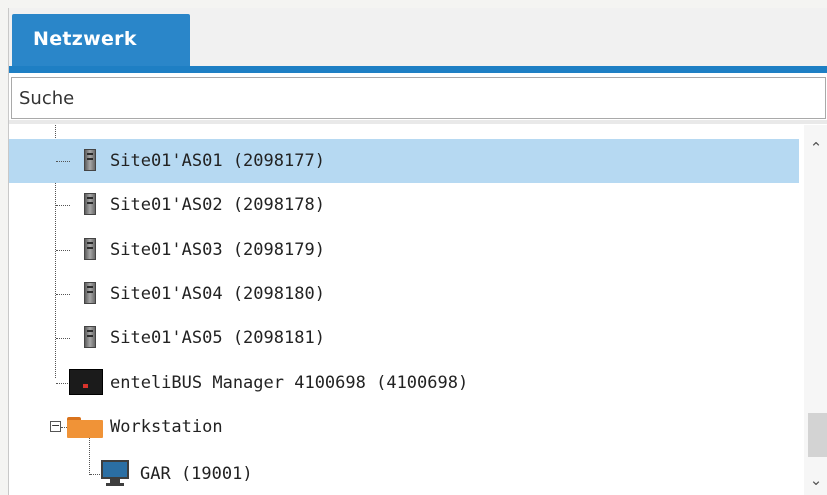 The width and height of the screenshot is (827, 495). What do you see at coordinates (217, 161) in the screenshot?
I see `tree-node-label: Site01'AS01 (2098177)` at bounding box center [217, 161].